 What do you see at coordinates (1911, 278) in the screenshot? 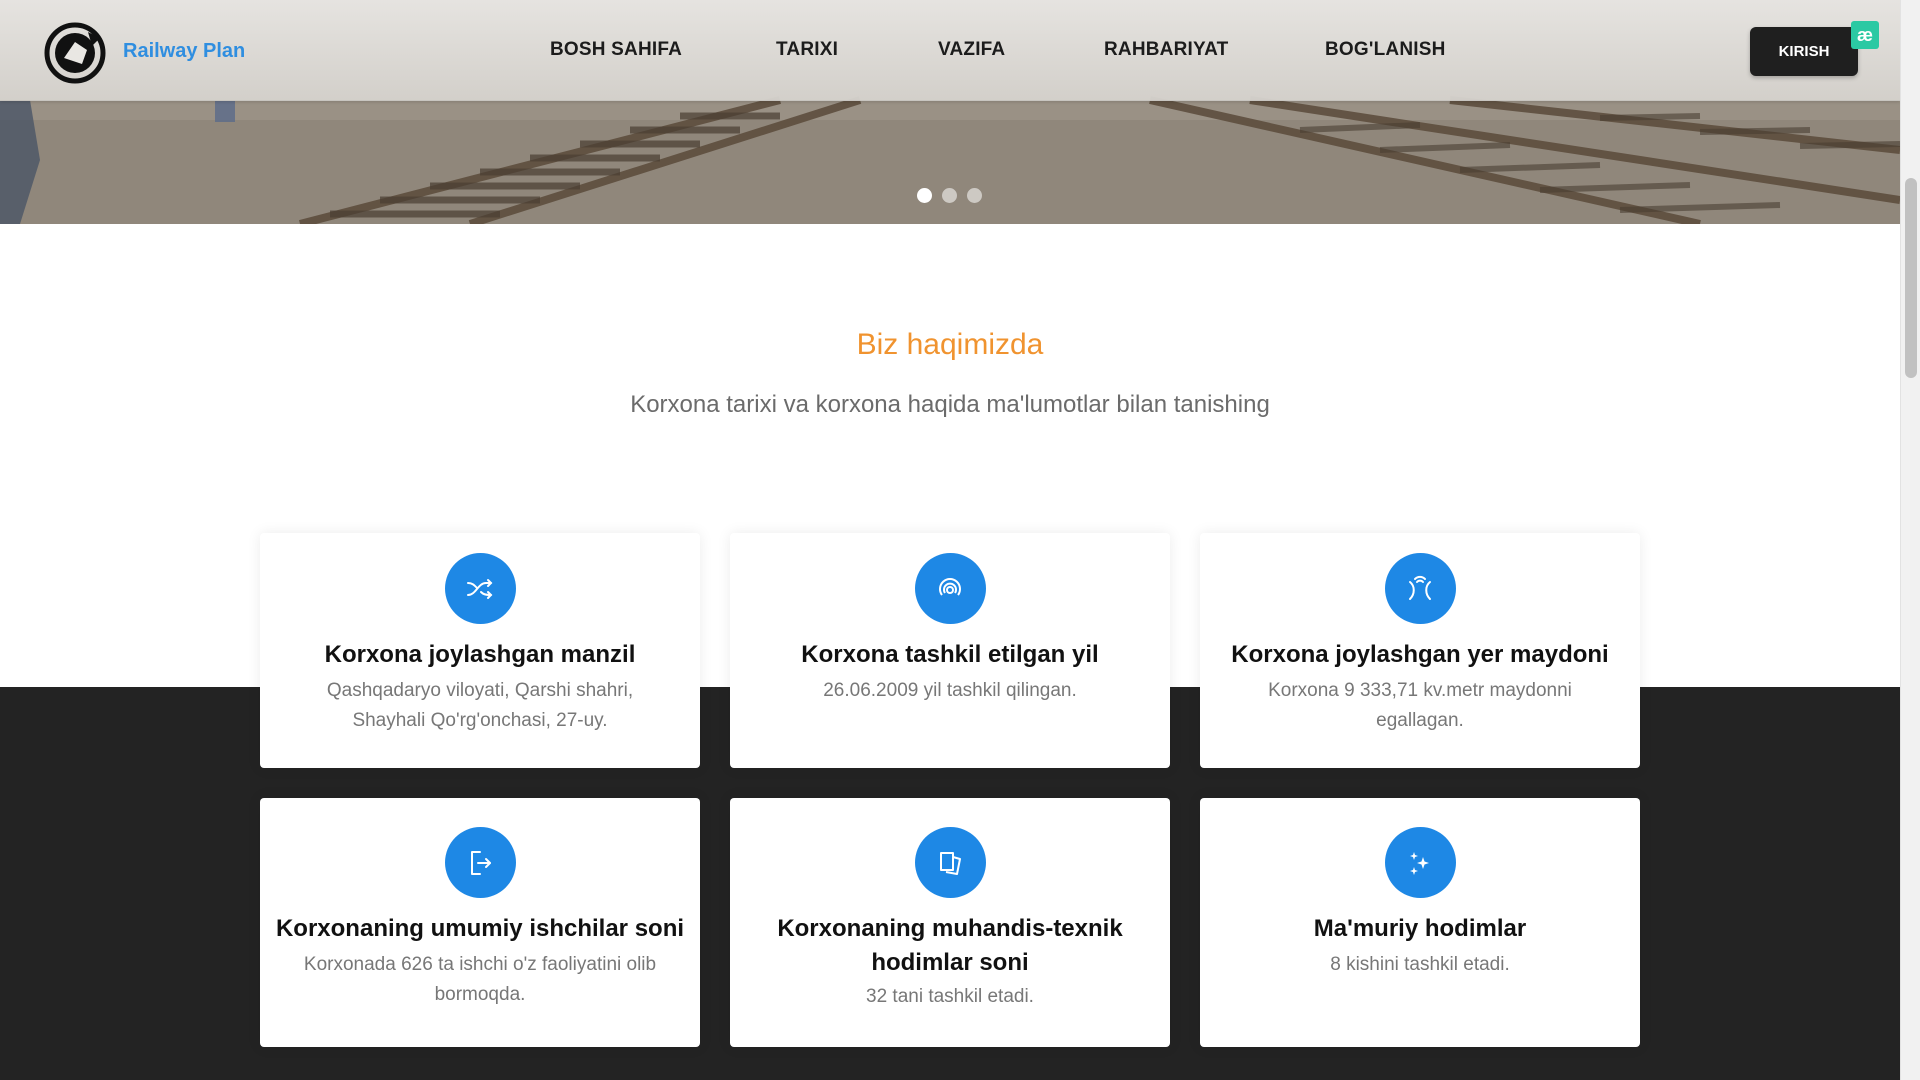
I see `scrollbar-thumb` at bounding box center [1911, 278].